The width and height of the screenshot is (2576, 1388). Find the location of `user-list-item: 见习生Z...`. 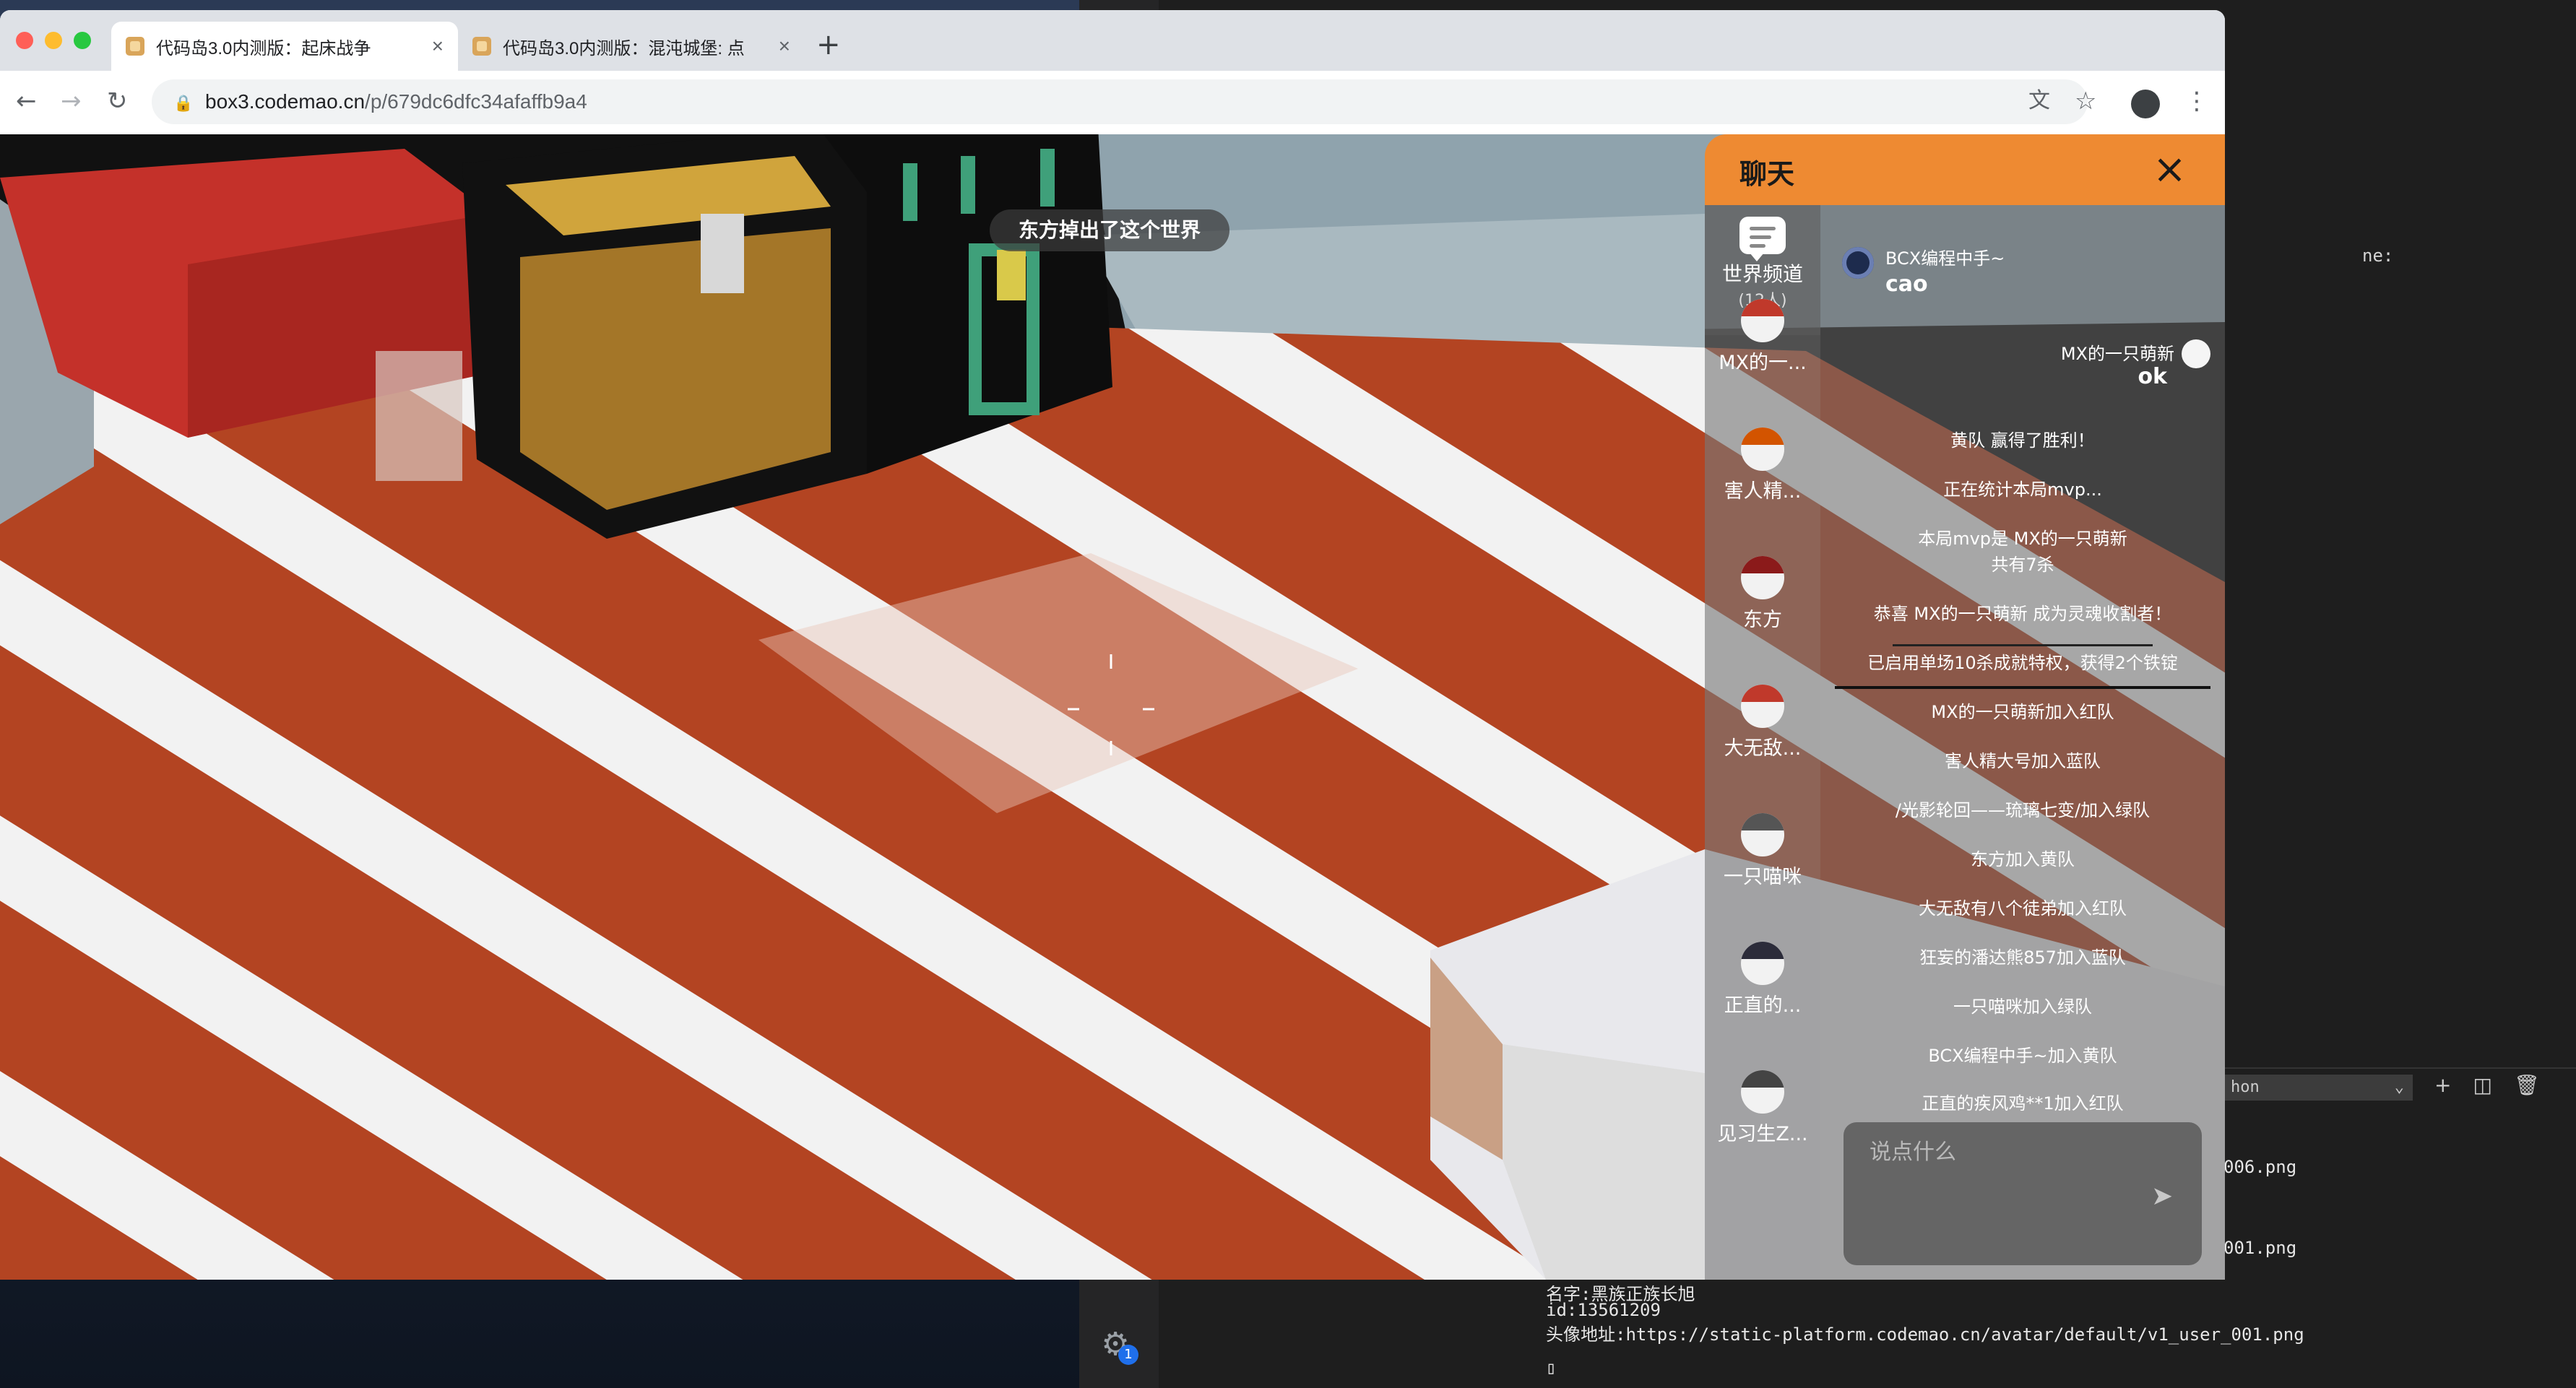

user-list-item: 见习生Z... is located at coordinates (1762, 1108).